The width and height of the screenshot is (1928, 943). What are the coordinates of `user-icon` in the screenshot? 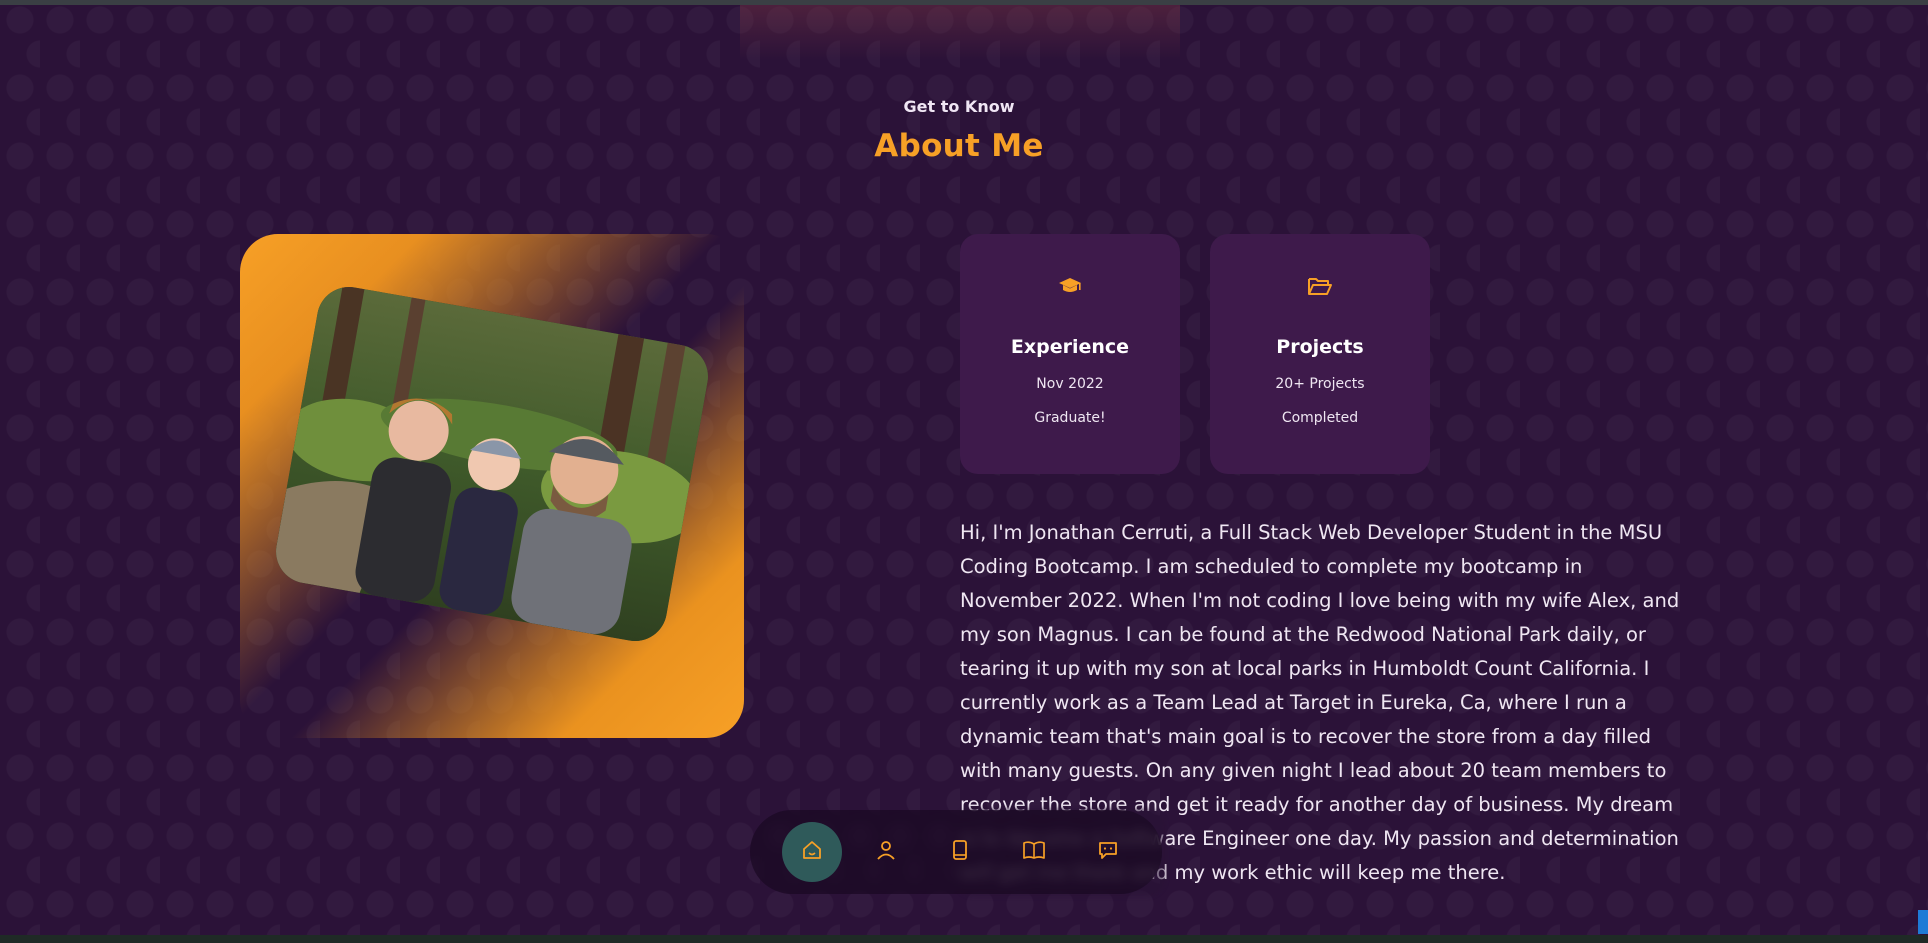 It's located at (886, 852).